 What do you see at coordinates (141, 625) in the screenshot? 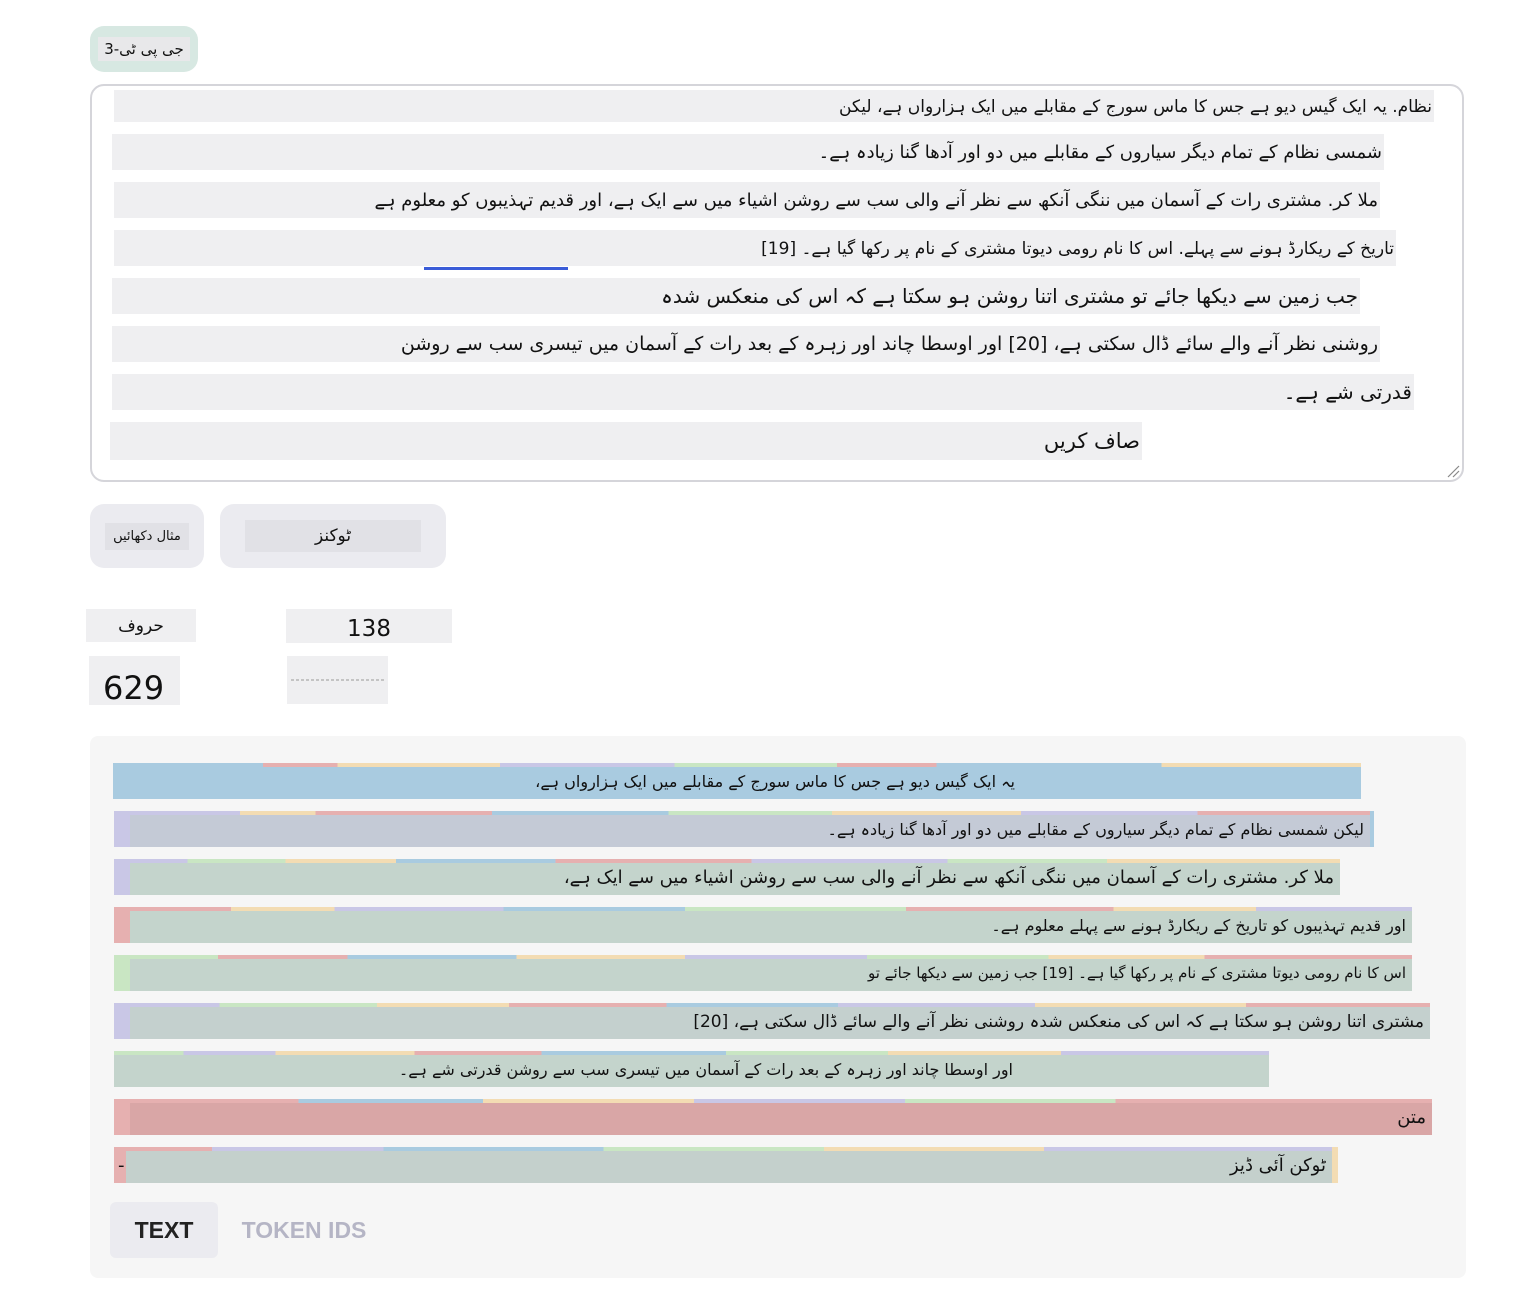
I see `characters-label: حروف` at bounding box center [141, 625].